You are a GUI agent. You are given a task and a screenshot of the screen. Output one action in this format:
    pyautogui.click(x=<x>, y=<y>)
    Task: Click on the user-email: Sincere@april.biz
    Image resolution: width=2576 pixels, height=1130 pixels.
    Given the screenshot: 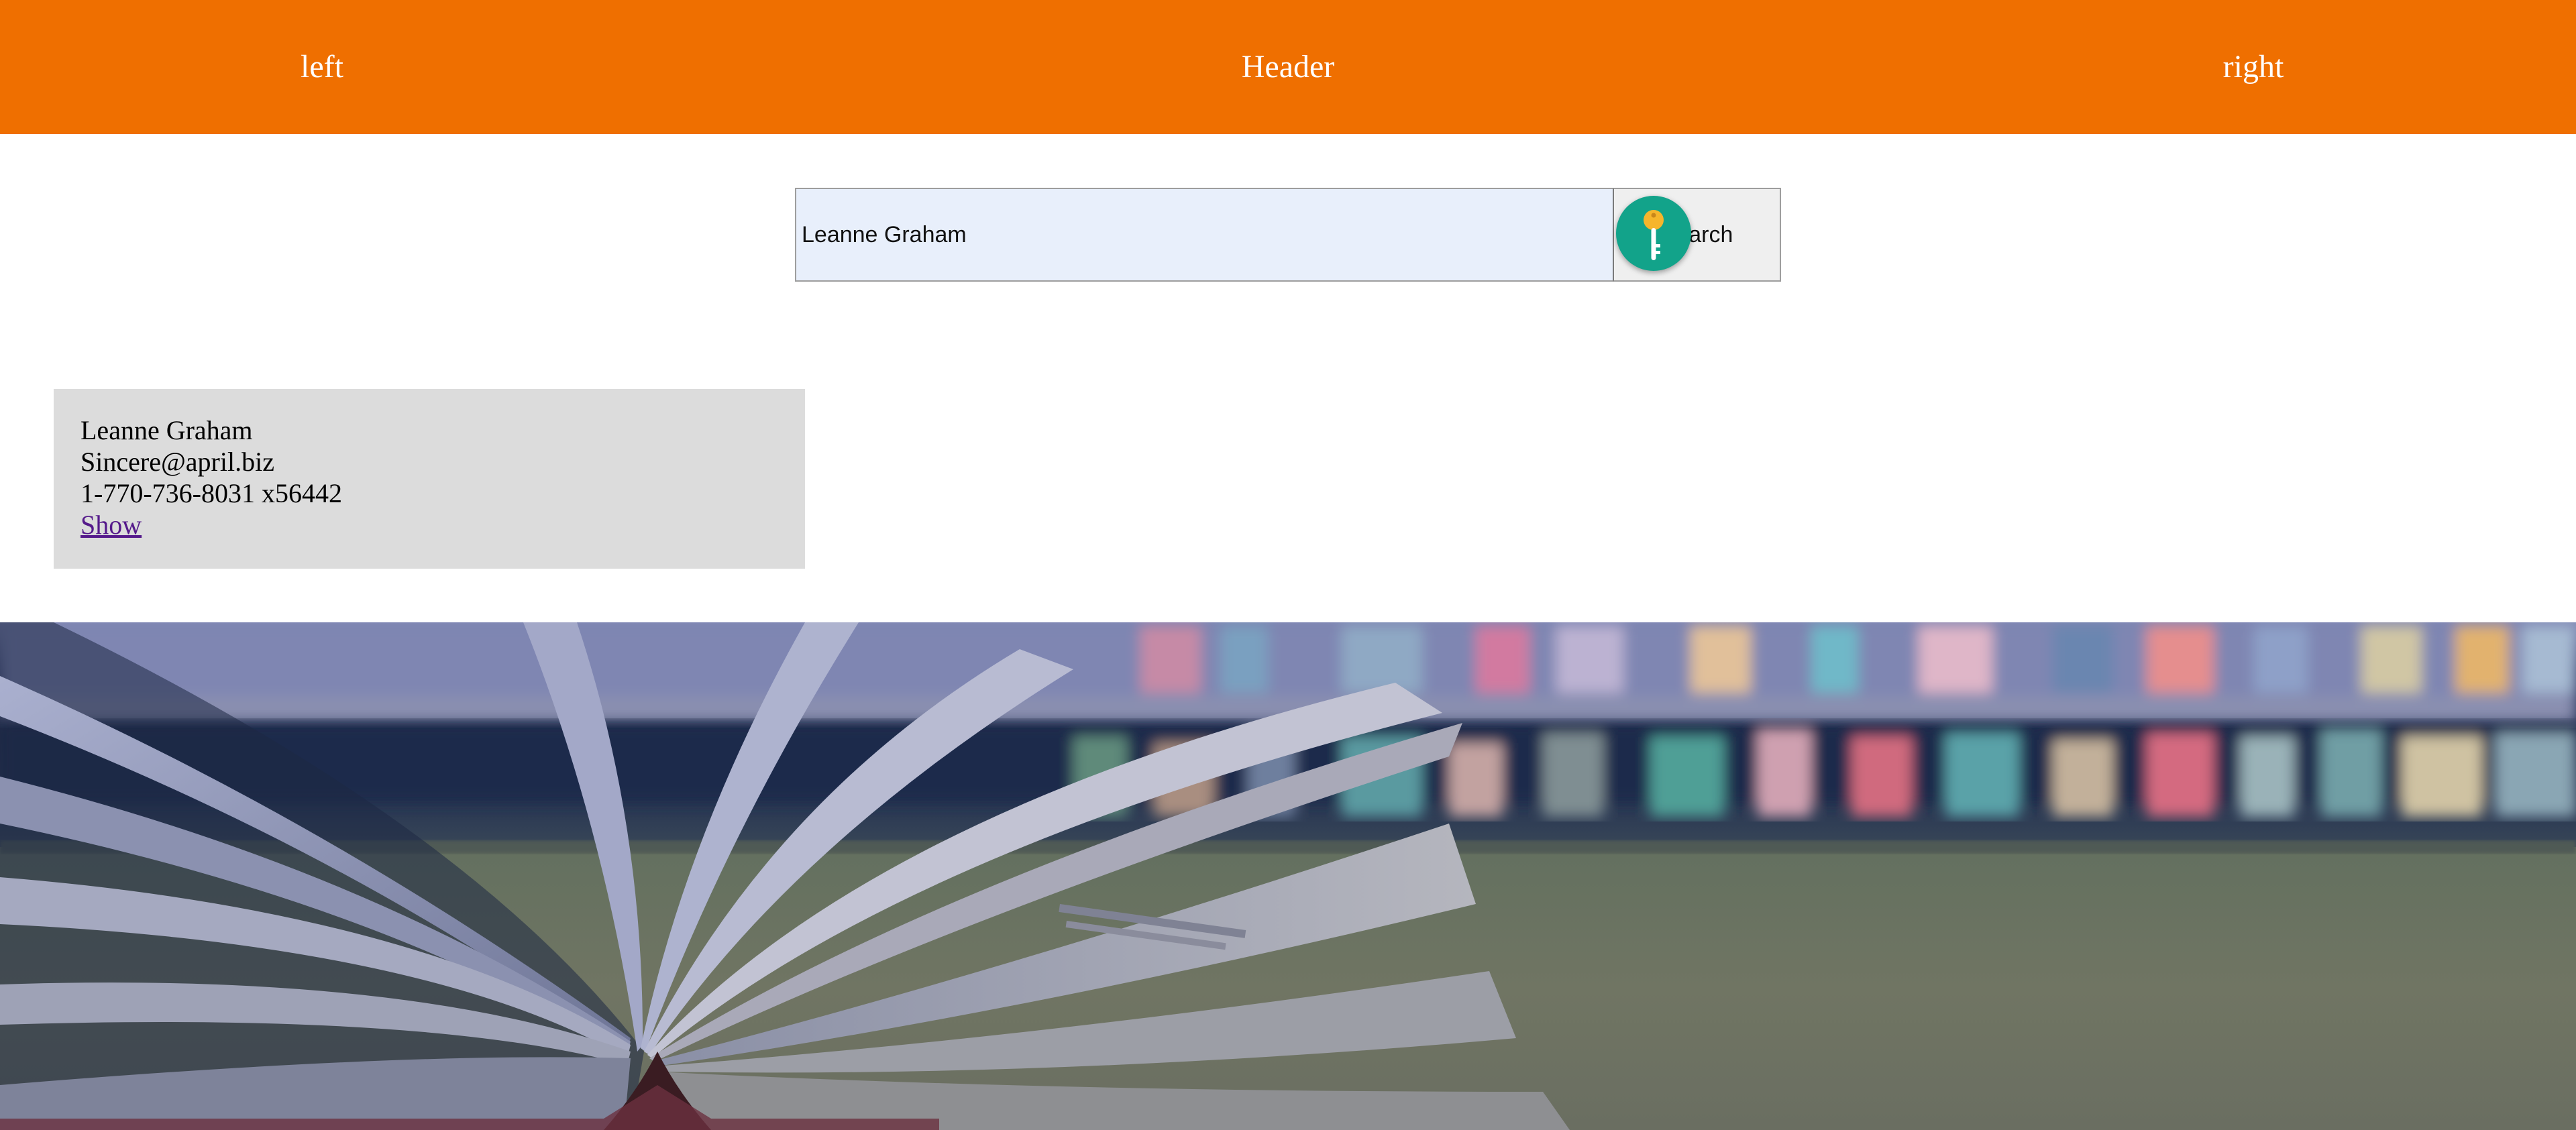 What is the action you would take?
    pyautogui.click(x=177, y=462)
    